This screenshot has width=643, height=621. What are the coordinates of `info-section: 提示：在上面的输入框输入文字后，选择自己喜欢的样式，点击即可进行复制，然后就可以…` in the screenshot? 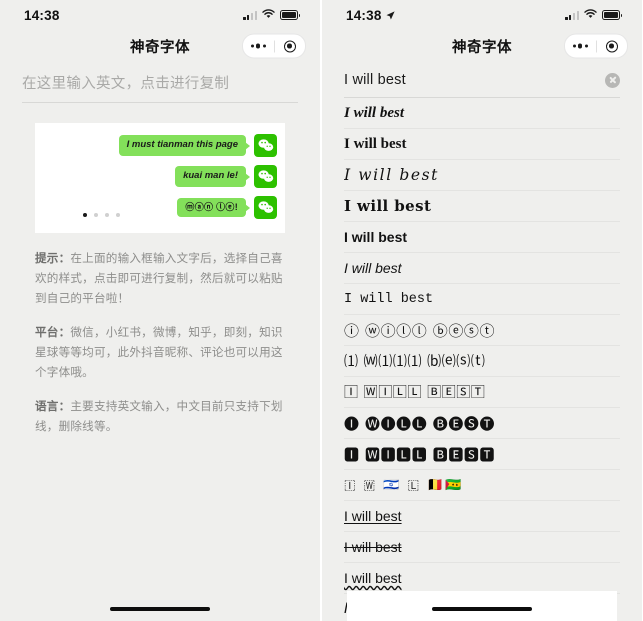 It's located at (160, 343).